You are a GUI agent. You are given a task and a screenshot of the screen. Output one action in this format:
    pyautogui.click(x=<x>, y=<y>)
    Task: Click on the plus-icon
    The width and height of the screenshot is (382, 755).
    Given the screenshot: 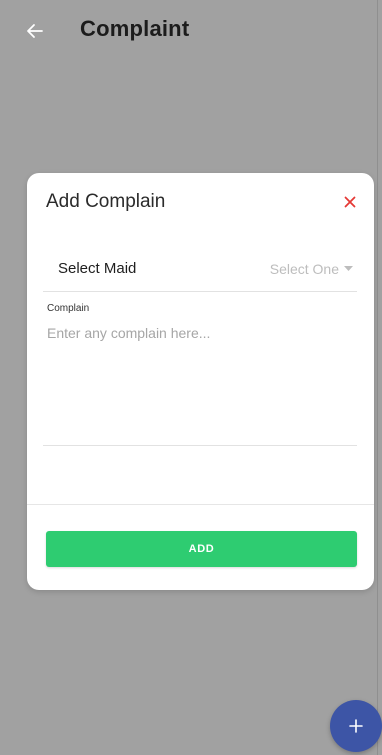 What is the action you would take?
    pyautogui.click(x=356, y=726)
    